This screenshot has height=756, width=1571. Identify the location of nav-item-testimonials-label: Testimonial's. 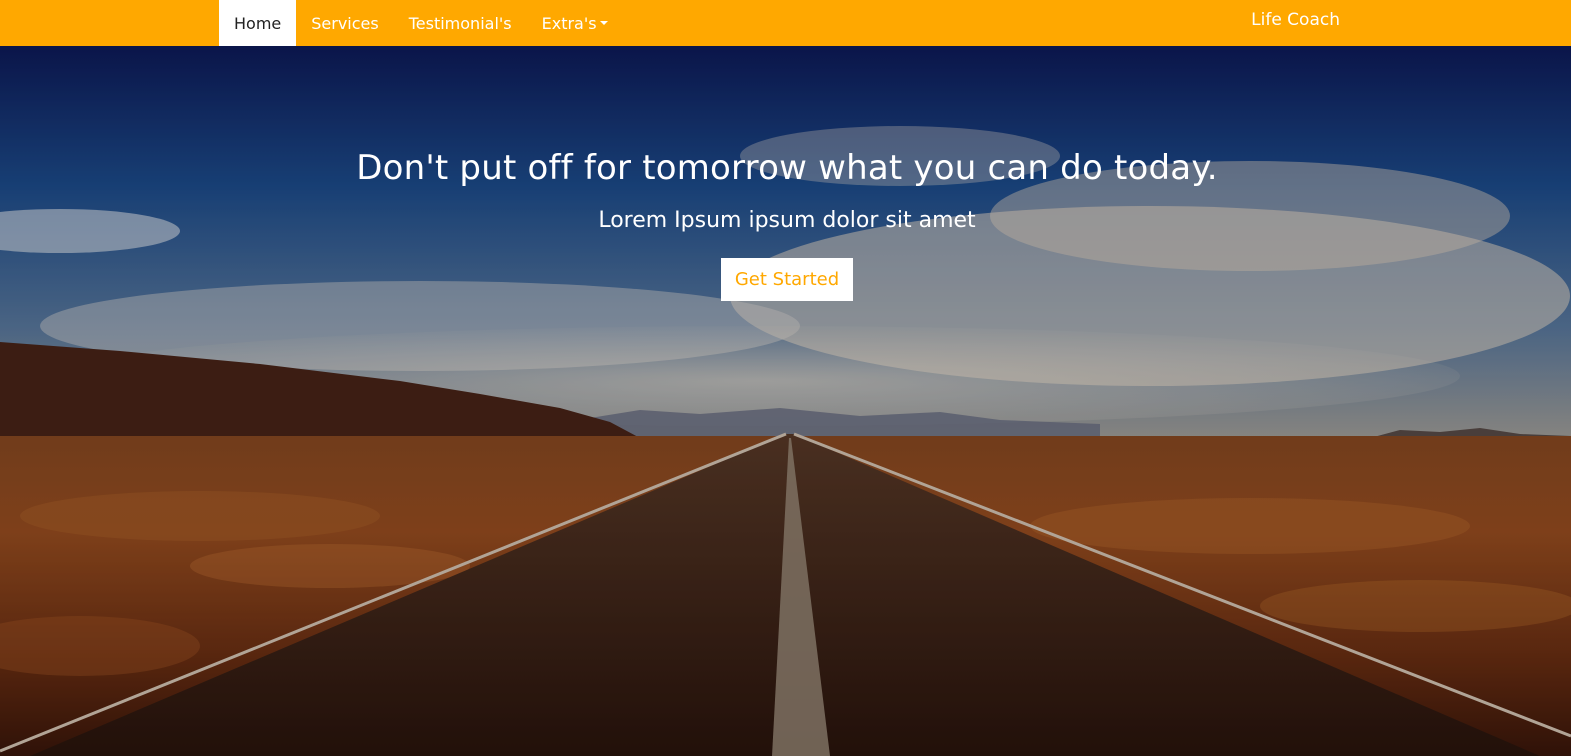
(460, 23).